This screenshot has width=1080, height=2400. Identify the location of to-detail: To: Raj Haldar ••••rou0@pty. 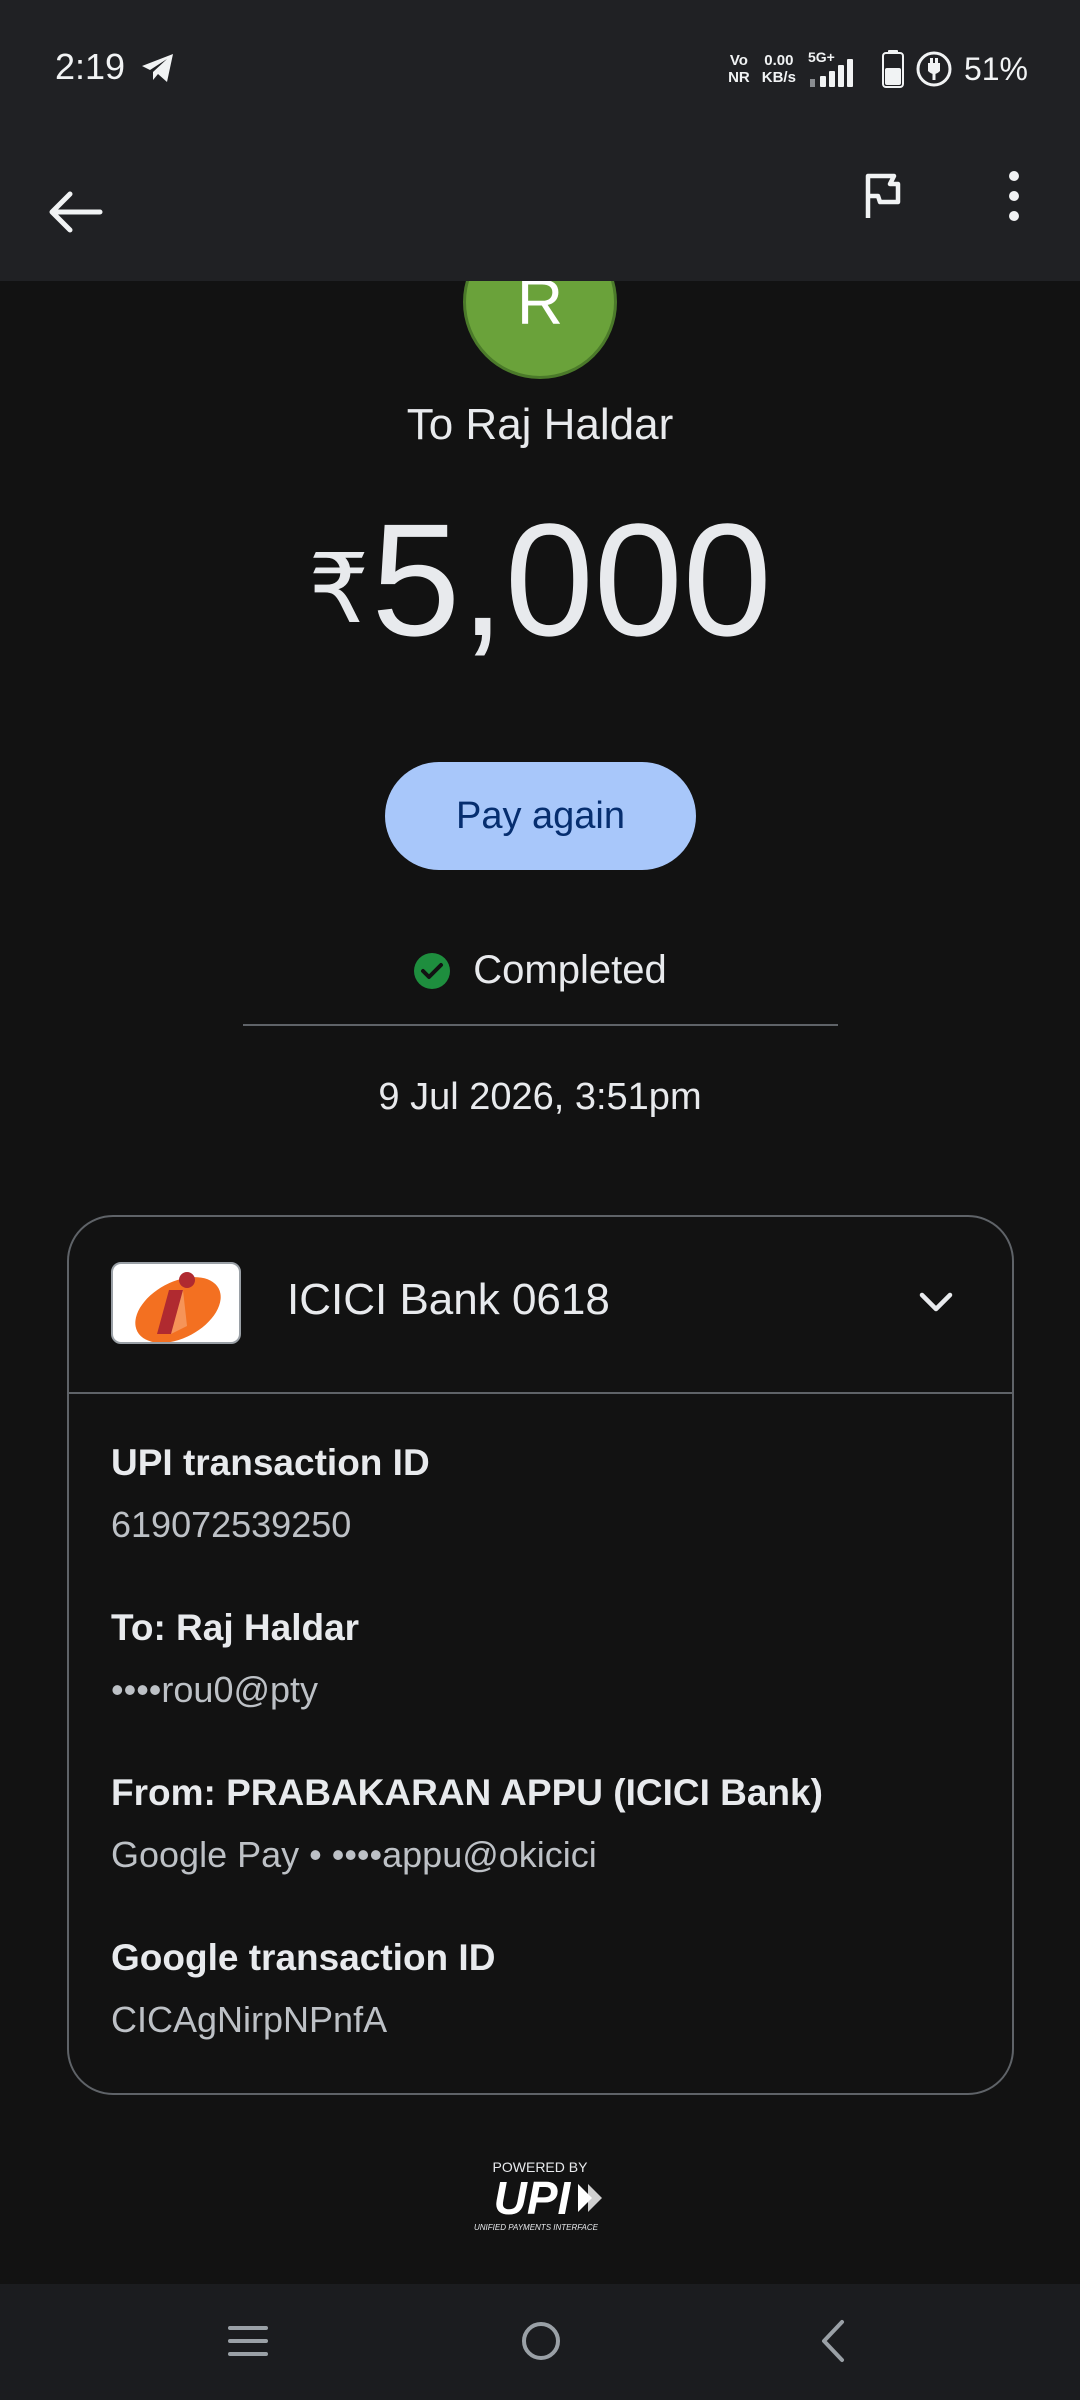
(235, 1659).